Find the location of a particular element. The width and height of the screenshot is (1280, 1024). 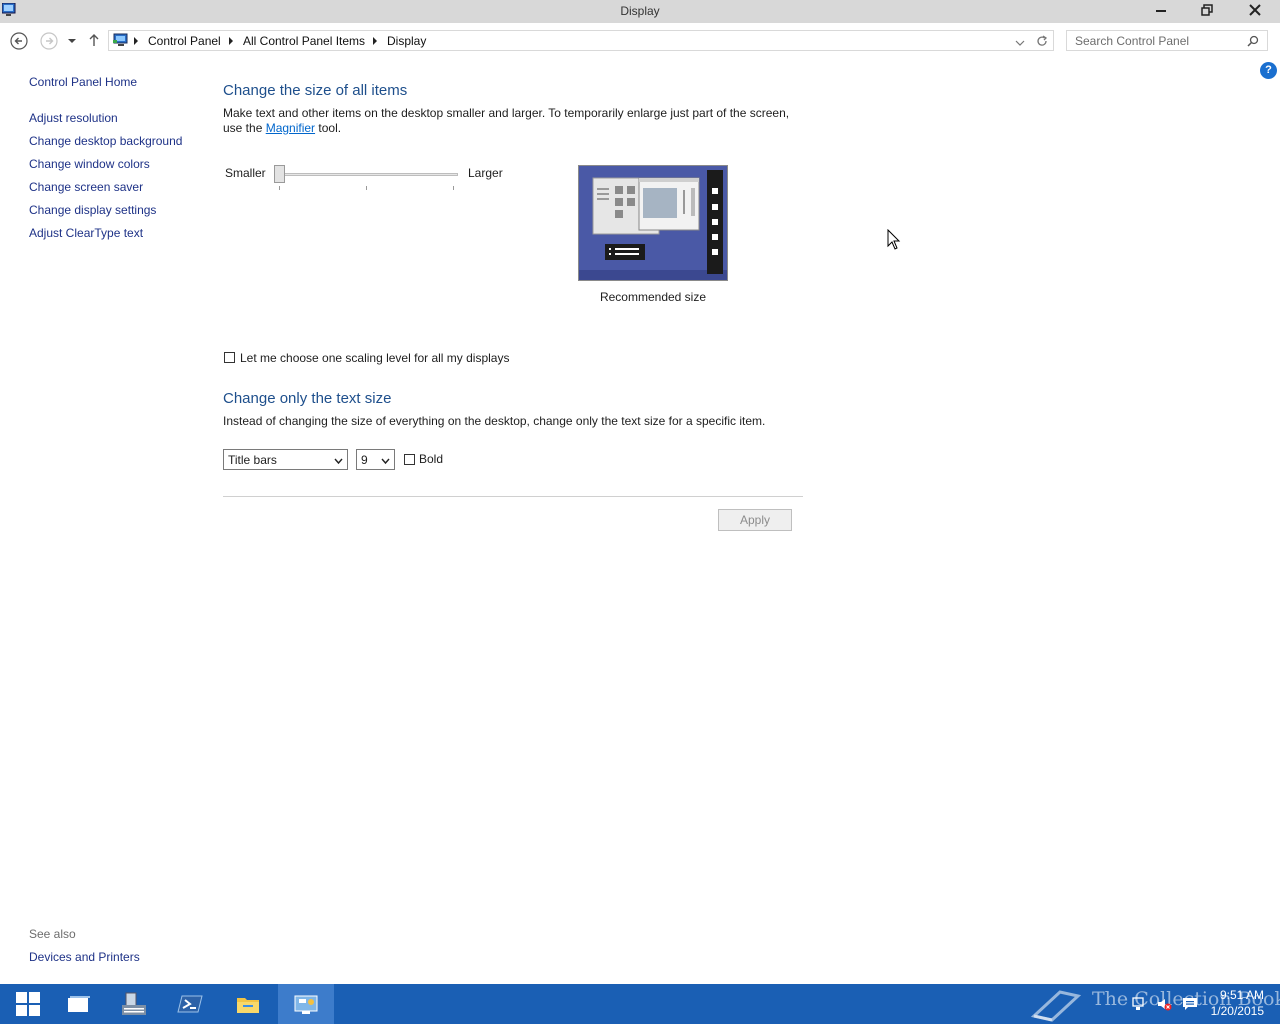

address-history-chevron-icon is located at coordinates (1020, 43).